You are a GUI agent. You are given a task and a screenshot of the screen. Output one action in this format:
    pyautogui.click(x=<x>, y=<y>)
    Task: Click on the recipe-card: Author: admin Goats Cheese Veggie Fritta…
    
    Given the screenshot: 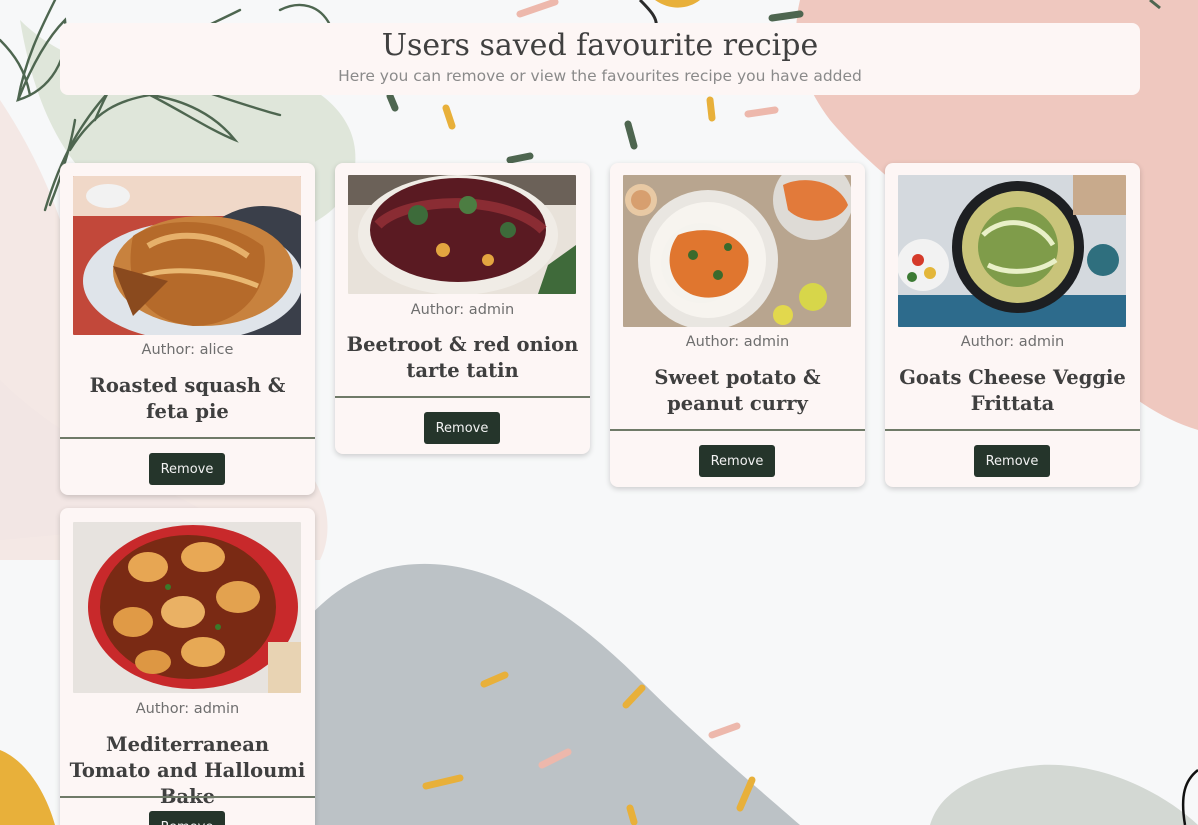 What is the action you would take?
    pyautogui.click(x=1012, y=325)
    